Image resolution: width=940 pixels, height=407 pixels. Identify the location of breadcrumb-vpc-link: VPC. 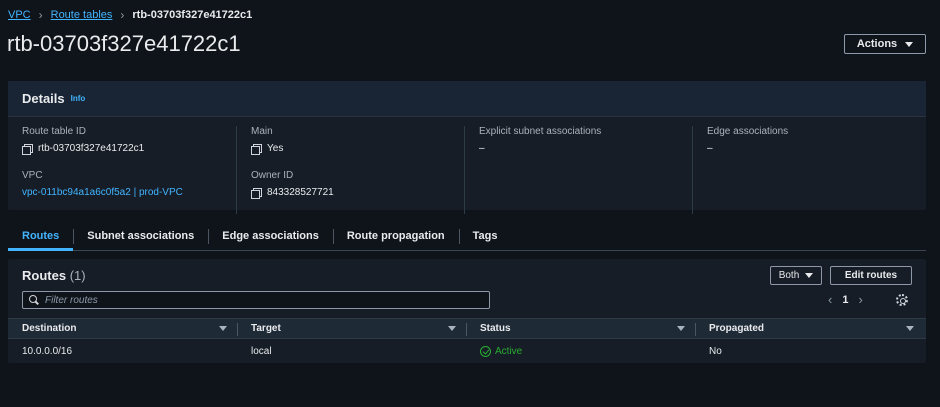
(19, 15).